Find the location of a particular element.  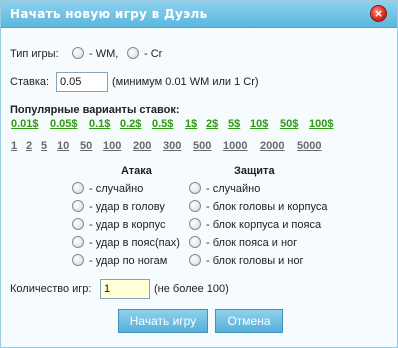

title-bar: Начать новую игру в Дуэль × is located at coordinates (199, 14).